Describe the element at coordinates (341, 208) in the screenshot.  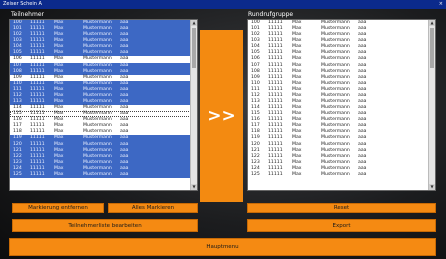
I see `reset-button: Reset` at that location.